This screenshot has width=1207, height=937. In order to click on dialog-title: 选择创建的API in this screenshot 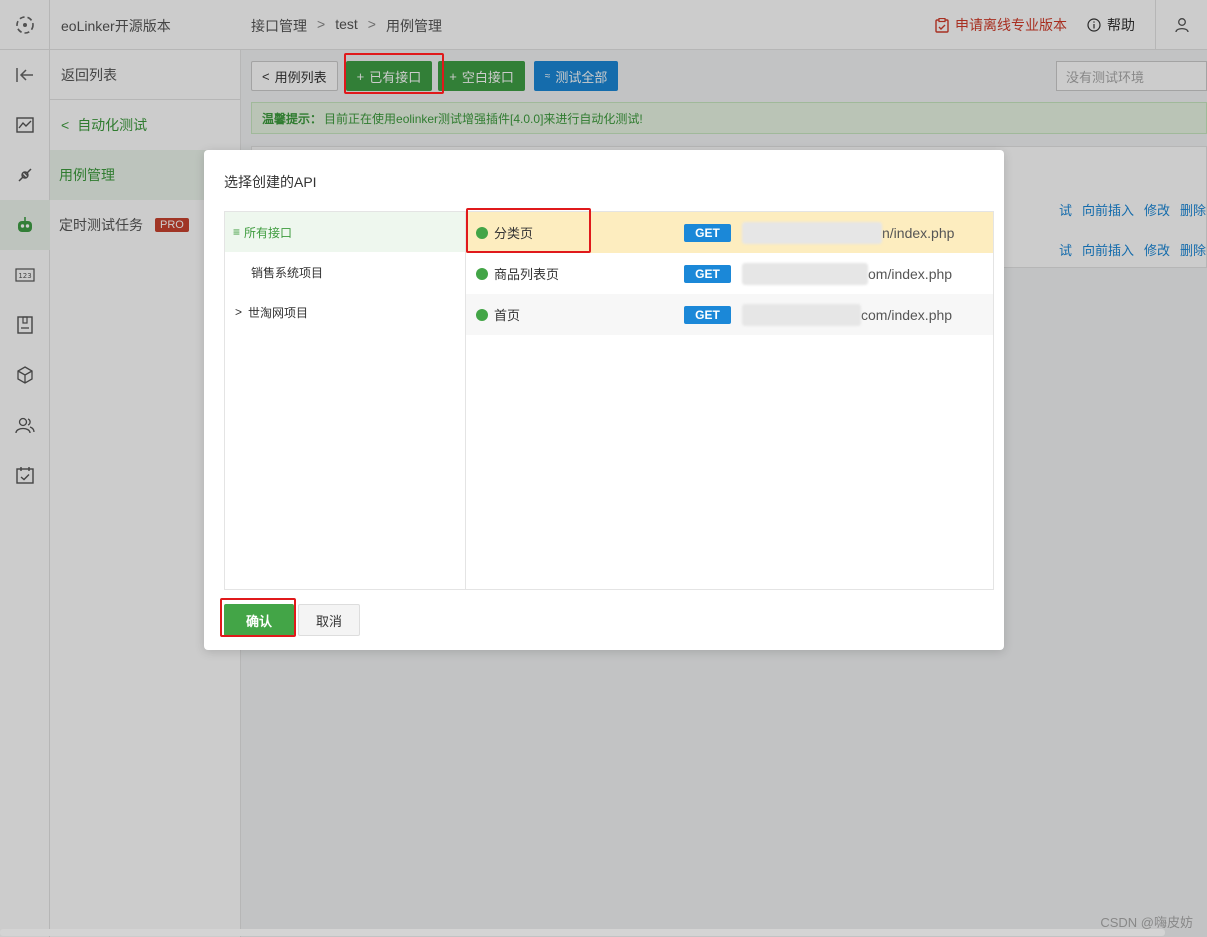, I will do `click(270, 182)`.